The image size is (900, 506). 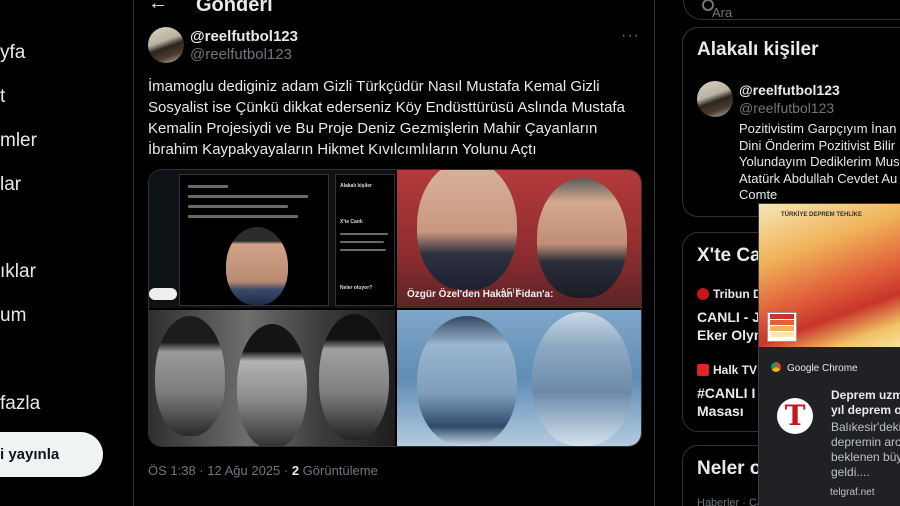 I want to click on nav-item-bookmarks: ıklar, so click(x=18, y=272).